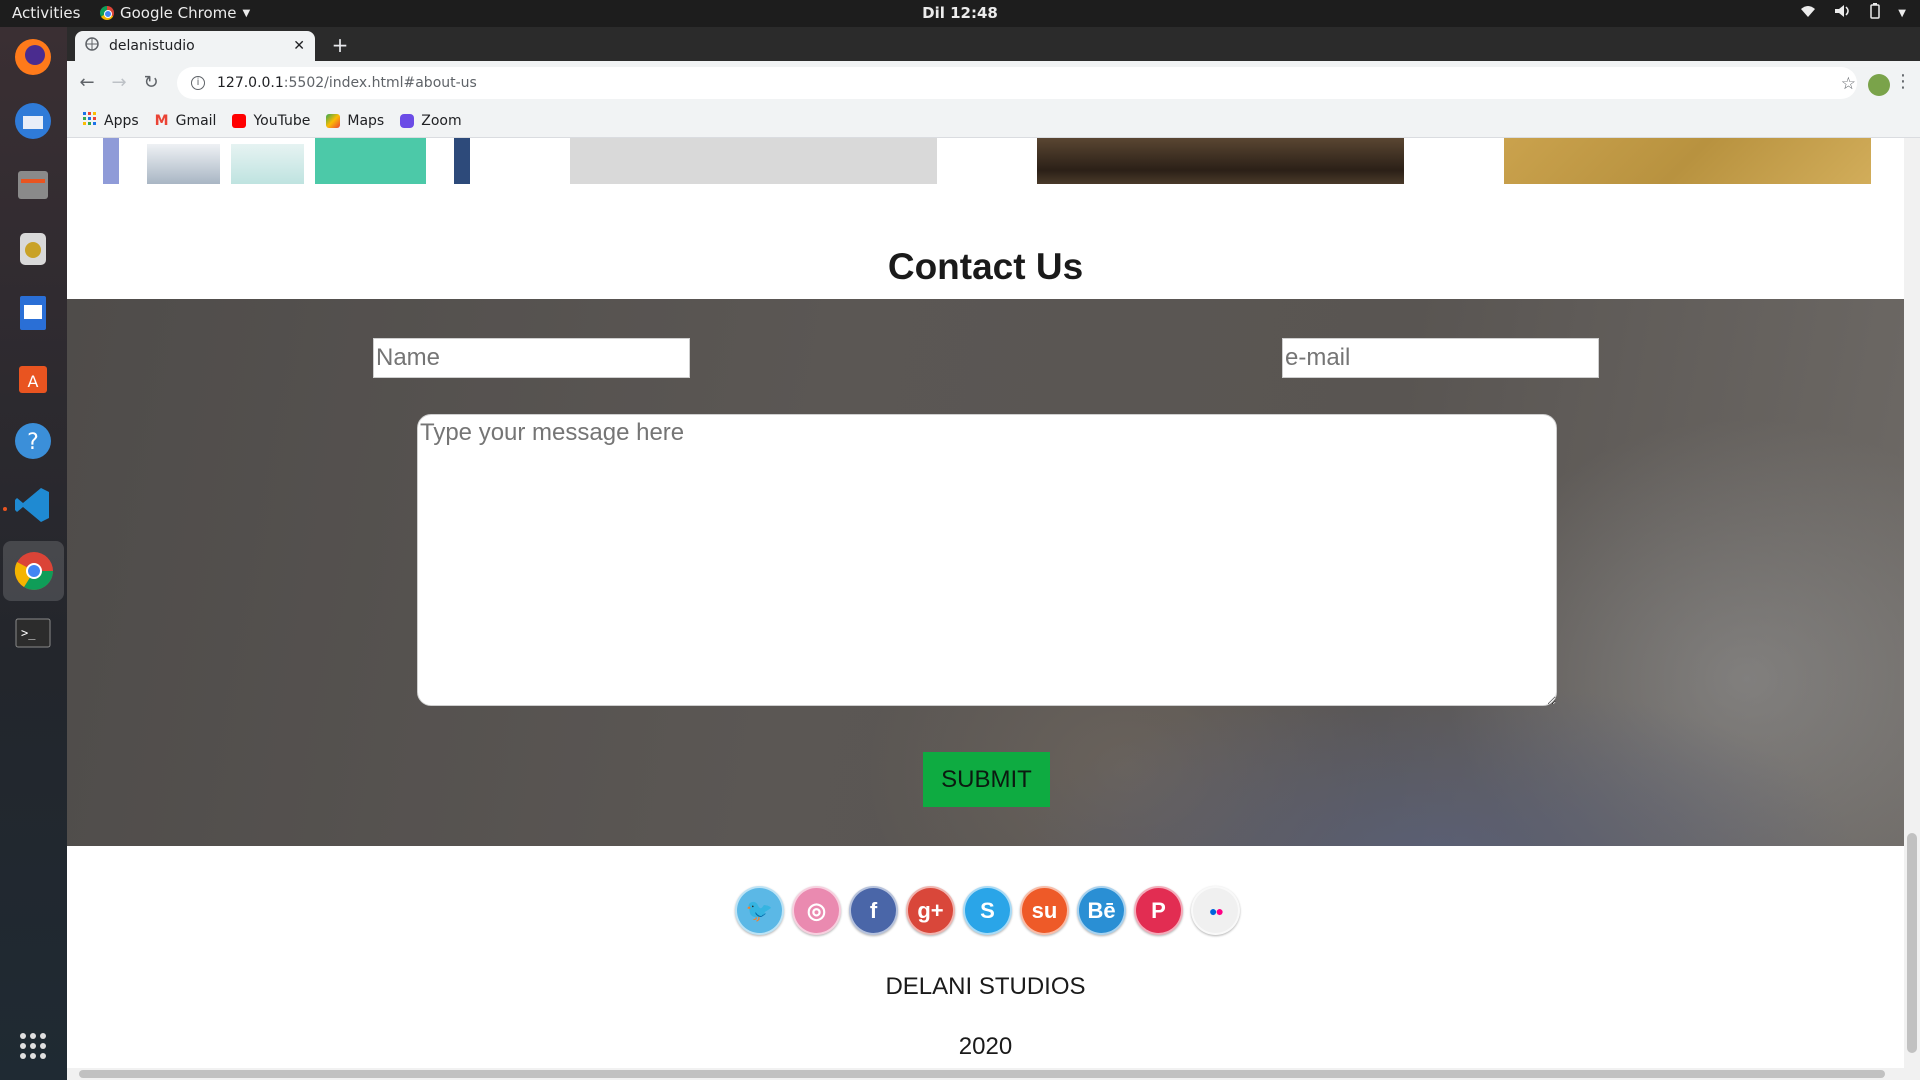 The height and width of the screenshot is (1080, 1920). Describe the element at coordinates (380, 83) in the screenshot. I see `url-path: :5502/index.html#about-us` at that location.